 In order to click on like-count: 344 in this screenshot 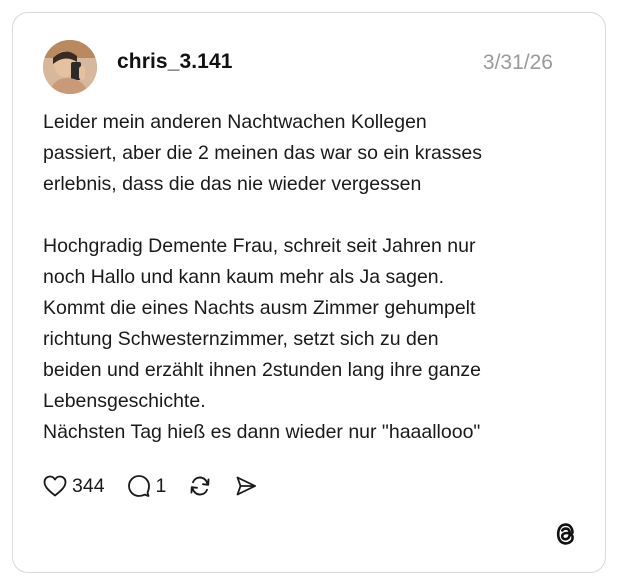, I will do `click(88, 485)`.